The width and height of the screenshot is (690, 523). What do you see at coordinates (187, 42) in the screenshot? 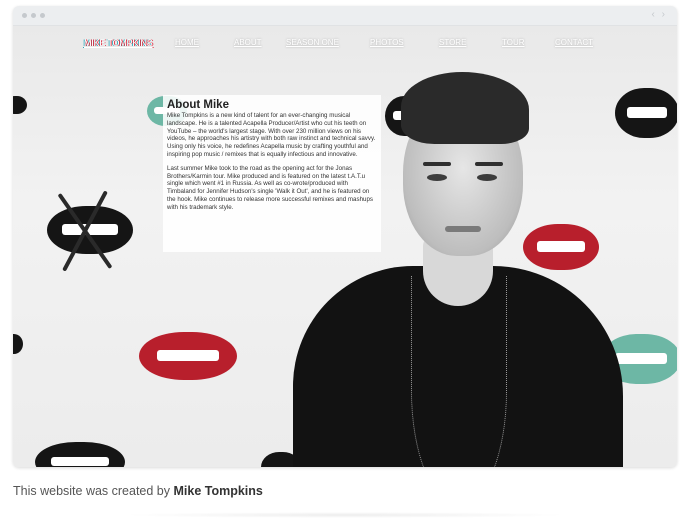
I see `nav-home: HOME` at bounding box center [187, 42].